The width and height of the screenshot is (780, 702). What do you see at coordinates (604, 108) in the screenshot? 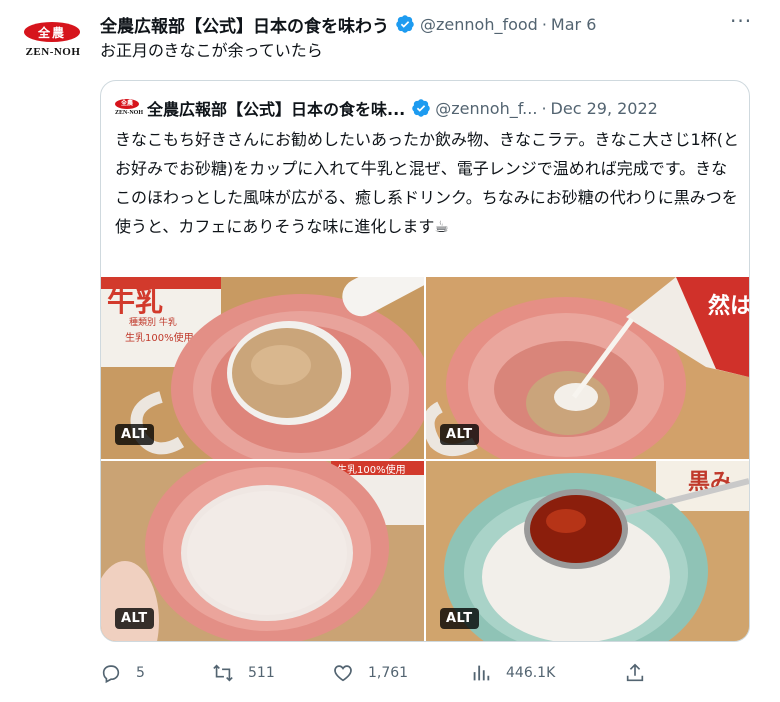
I see `quoted-timestamp: Dec 29, 2022` at bounding box center [604, 108].